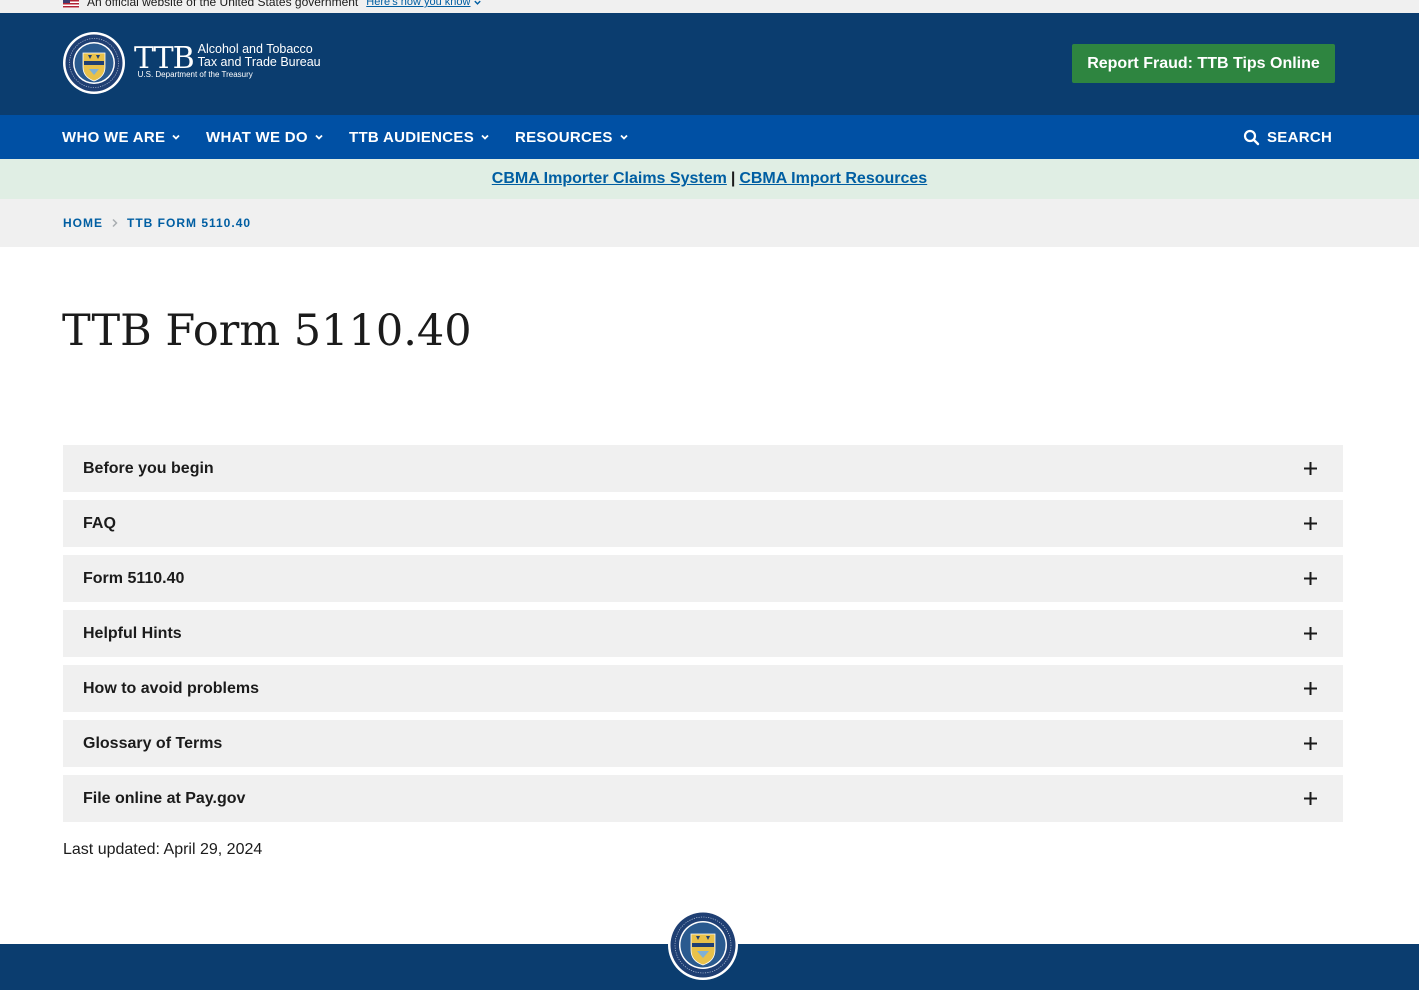 The image size is (1419, 990). Describe the element at coordinates (1251, 137) in the screenshot. I see `search-icon` at that location.